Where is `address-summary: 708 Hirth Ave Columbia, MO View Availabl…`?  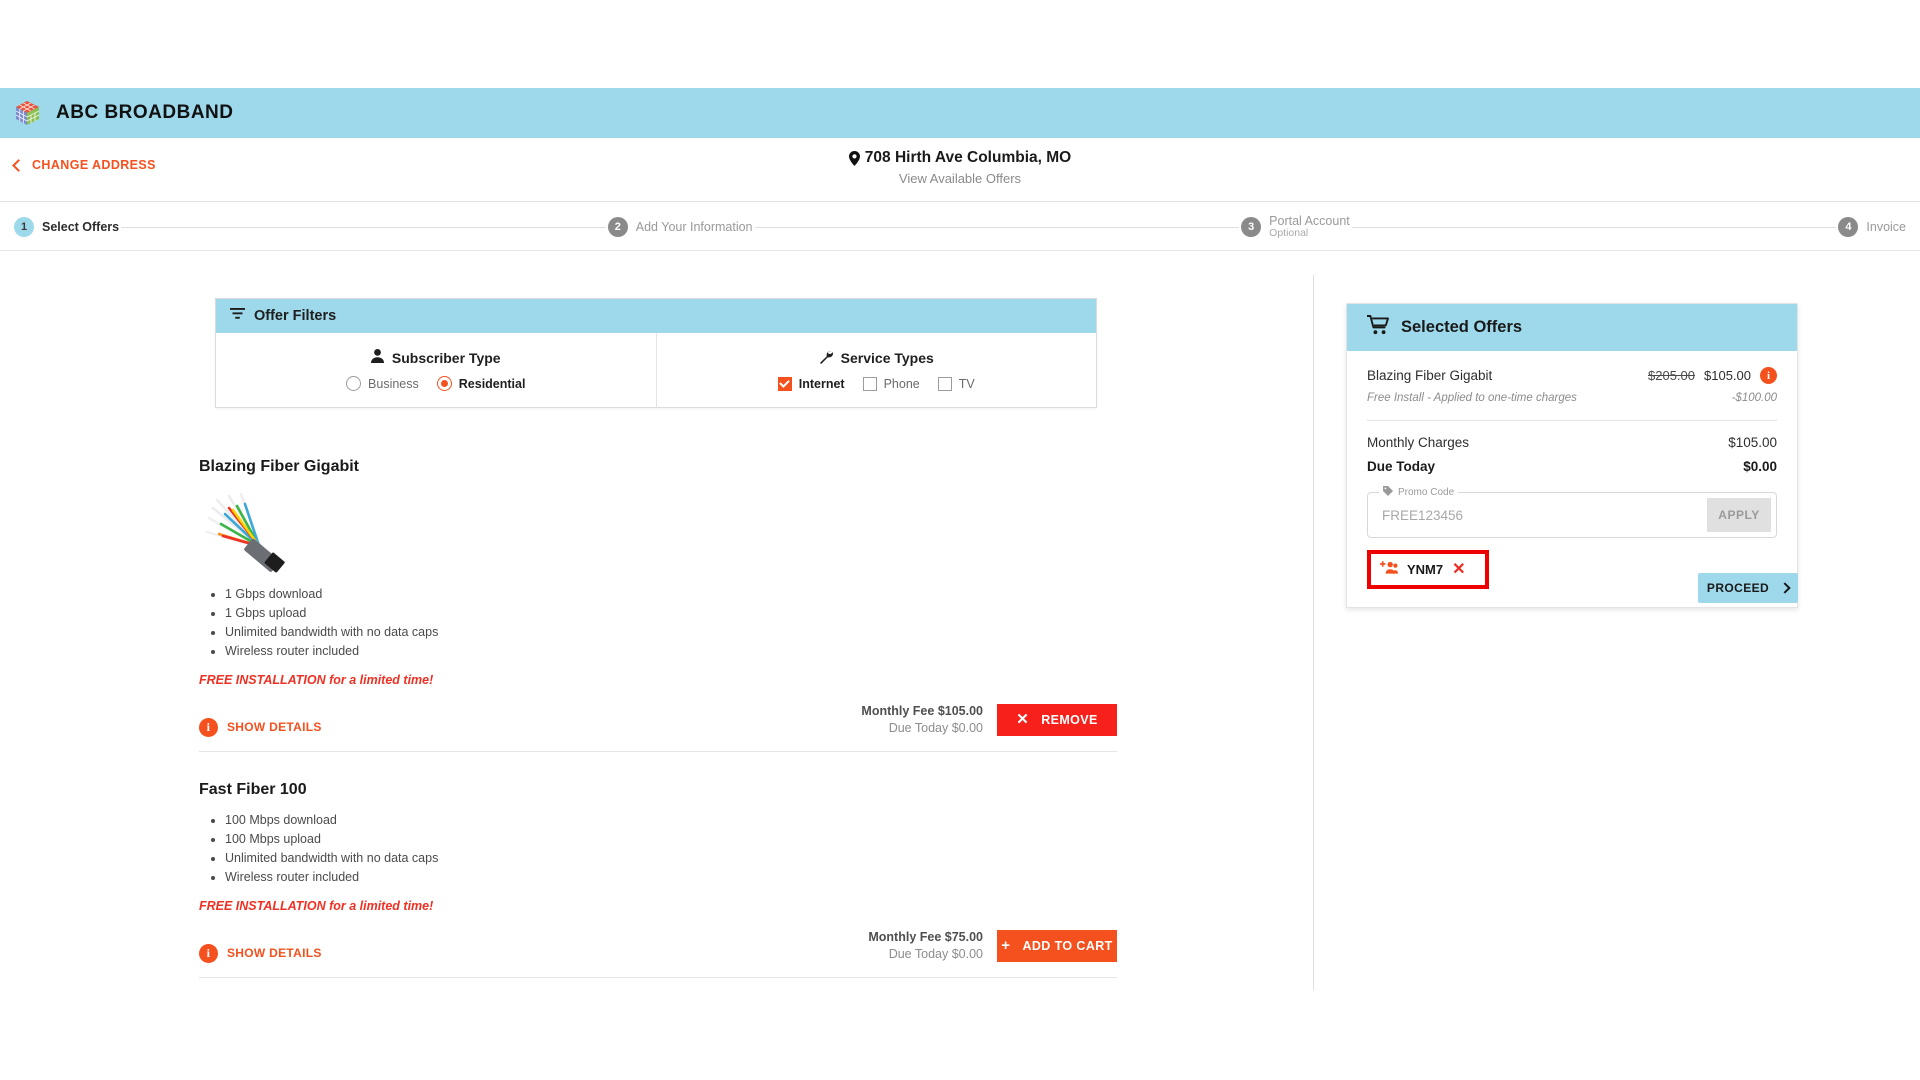
address-summary: 708 Hirth Ave Columbia, MO View Availabl… is located at coordinates (960, 167).